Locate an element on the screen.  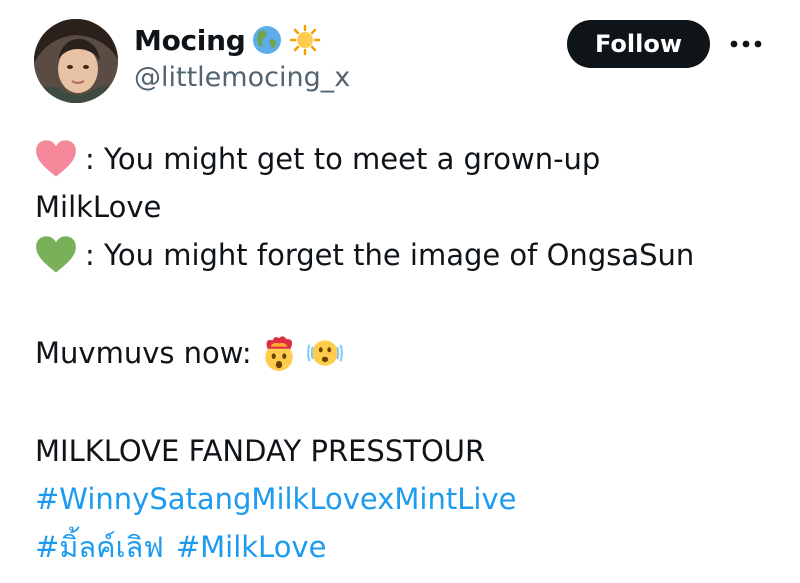
tweet-line-3: : You might forget the image of OngsaSun is located at coordinates (405, 255).